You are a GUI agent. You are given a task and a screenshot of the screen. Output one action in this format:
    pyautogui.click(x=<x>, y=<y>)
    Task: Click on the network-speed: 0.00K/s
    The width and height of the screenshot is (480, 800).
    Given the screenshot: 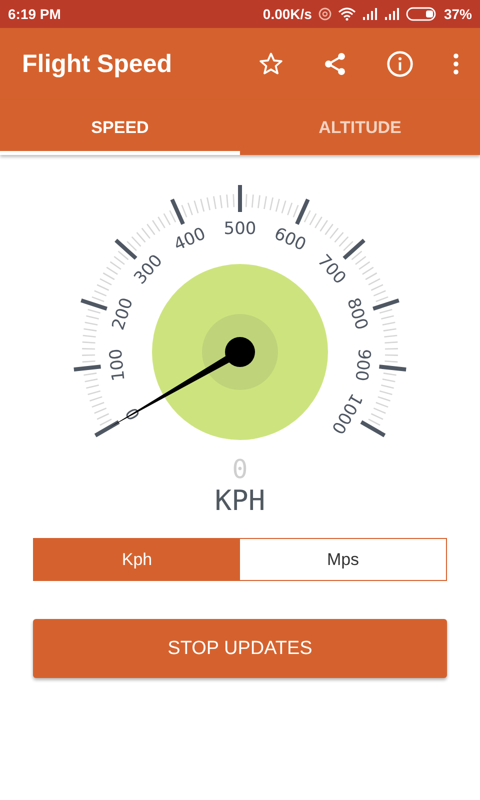 What is the action you would take?
    pyautogui.click(x=287, y=14)
    